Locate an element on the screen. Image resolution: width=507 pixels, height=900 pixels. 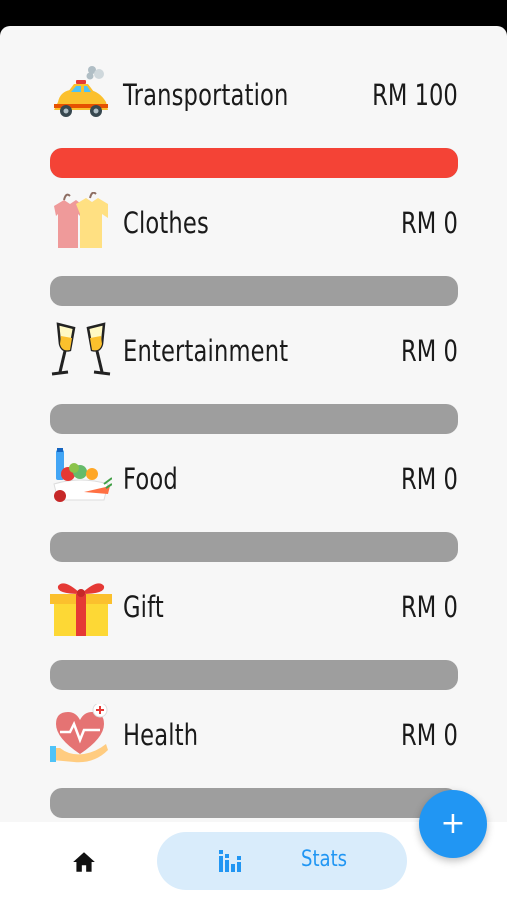
budget-progress-fill is located at coordinates (254, 163).